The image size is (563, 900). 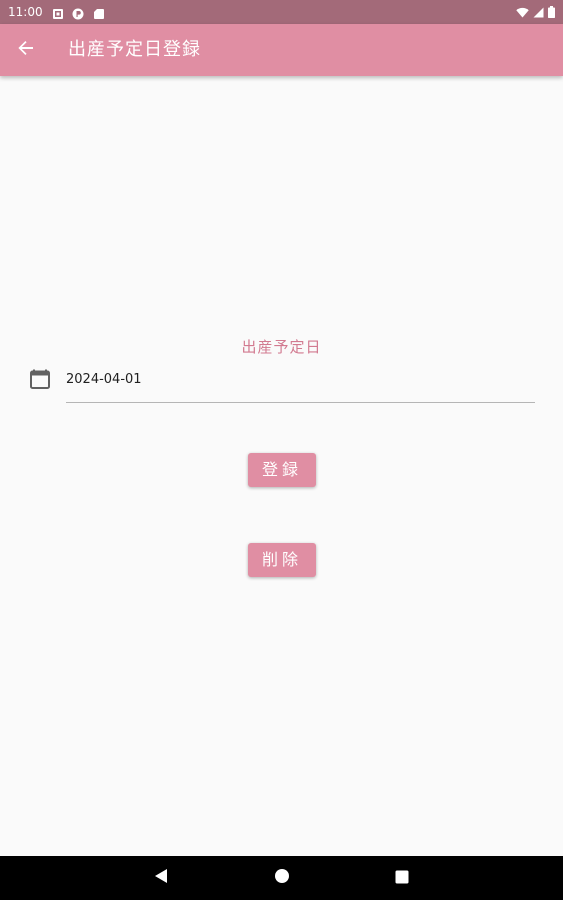 I want to click on status-time: 11:00, so click(x=25, y=12).